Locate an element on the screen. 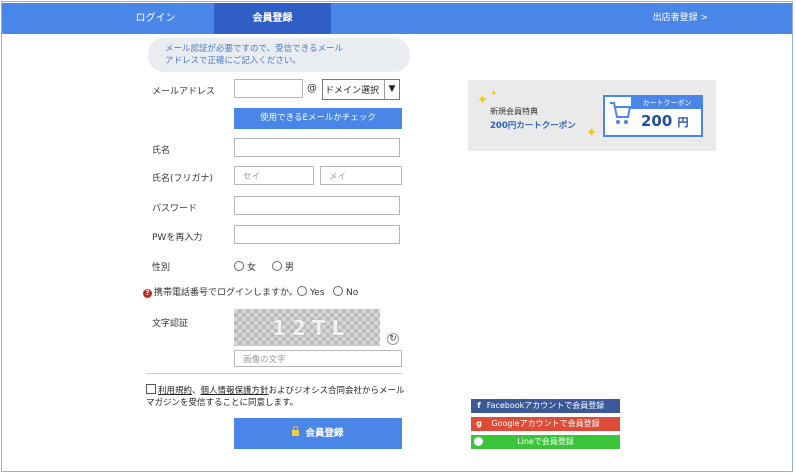  at-sign: @ is located at coordinates (312, 88).